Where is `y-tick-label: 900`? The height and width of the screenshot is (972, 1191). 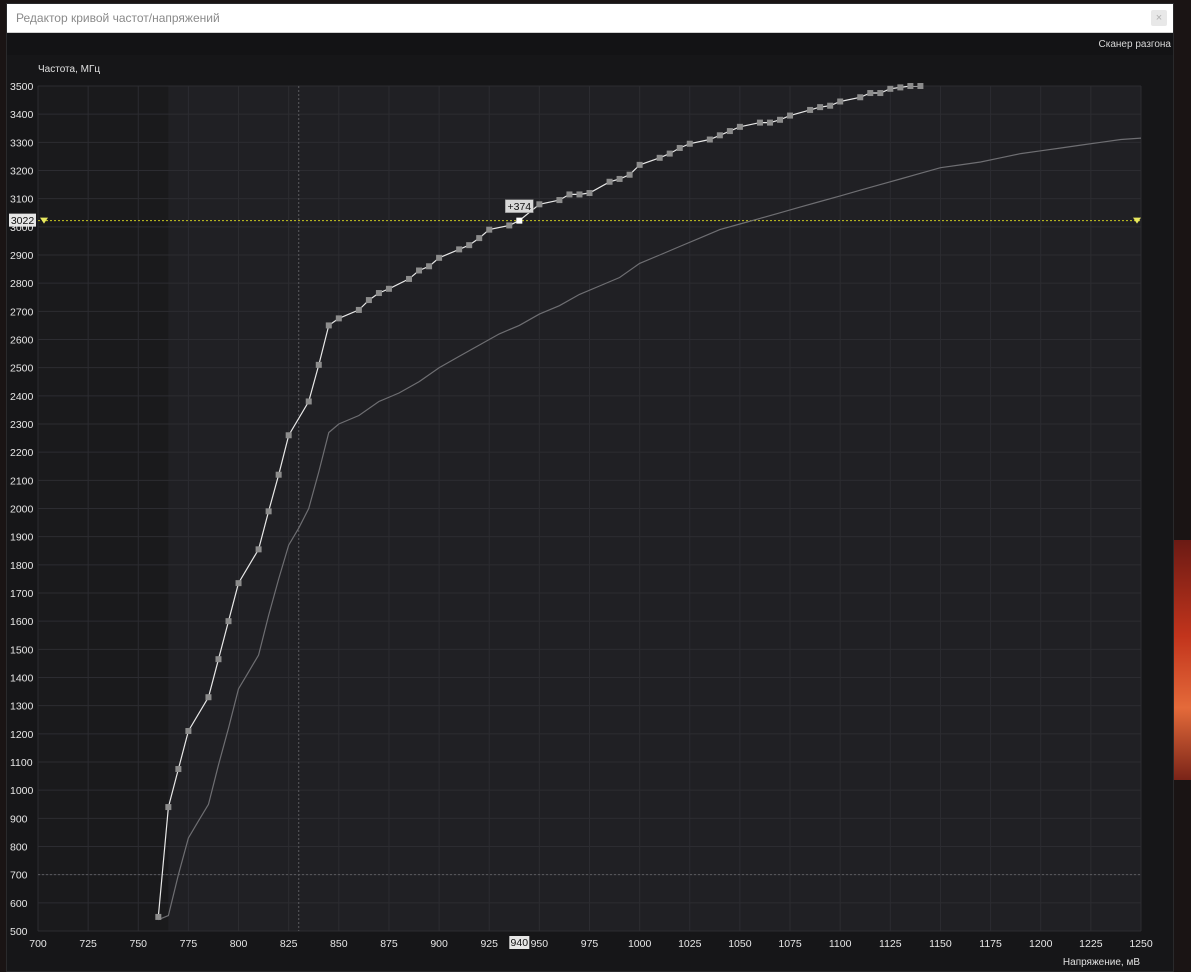
y-tick-label: 900 is located at coordinates (19, 819).